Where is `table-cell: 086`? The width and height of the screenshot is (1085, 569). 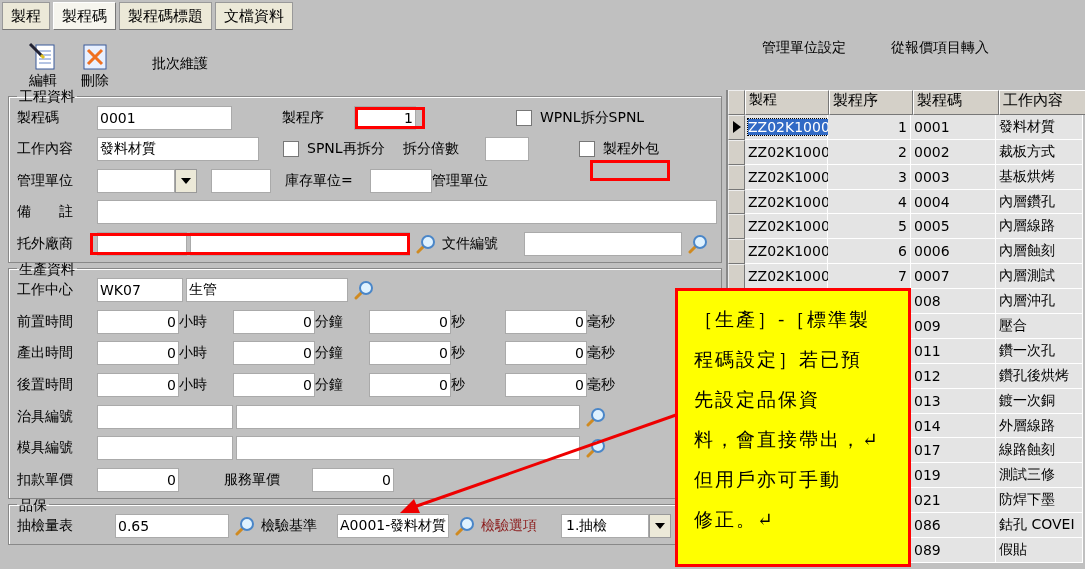
table-cell: 086 is located at coordinates (953, 526).